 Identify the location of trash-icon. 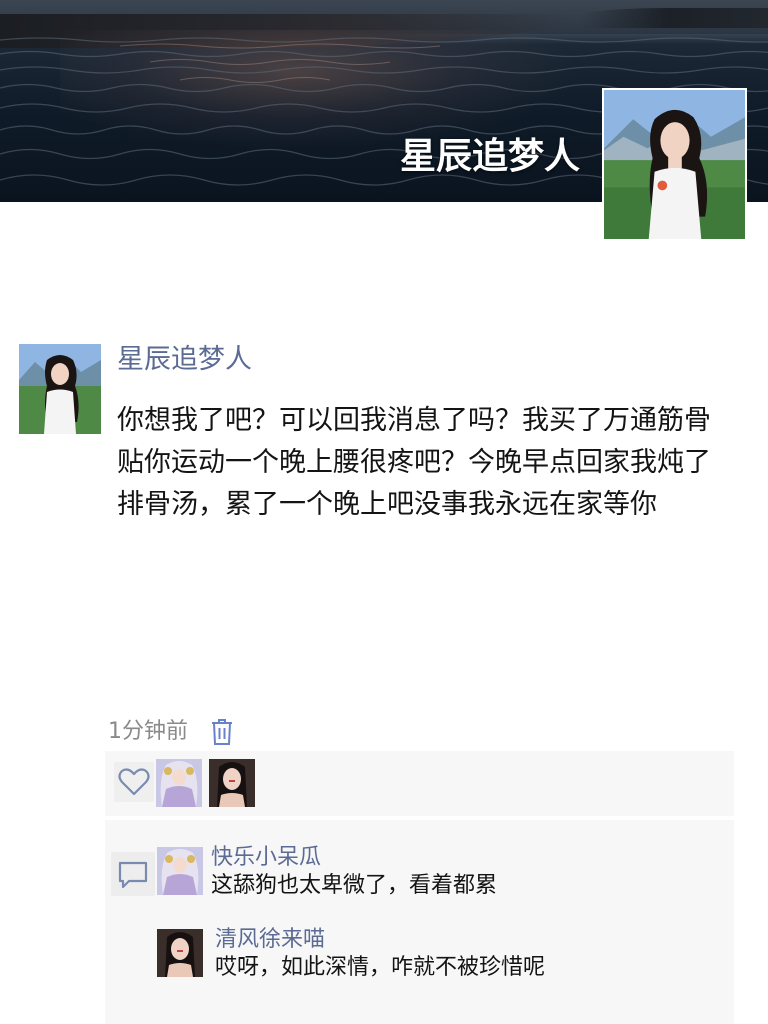
(222, 732).